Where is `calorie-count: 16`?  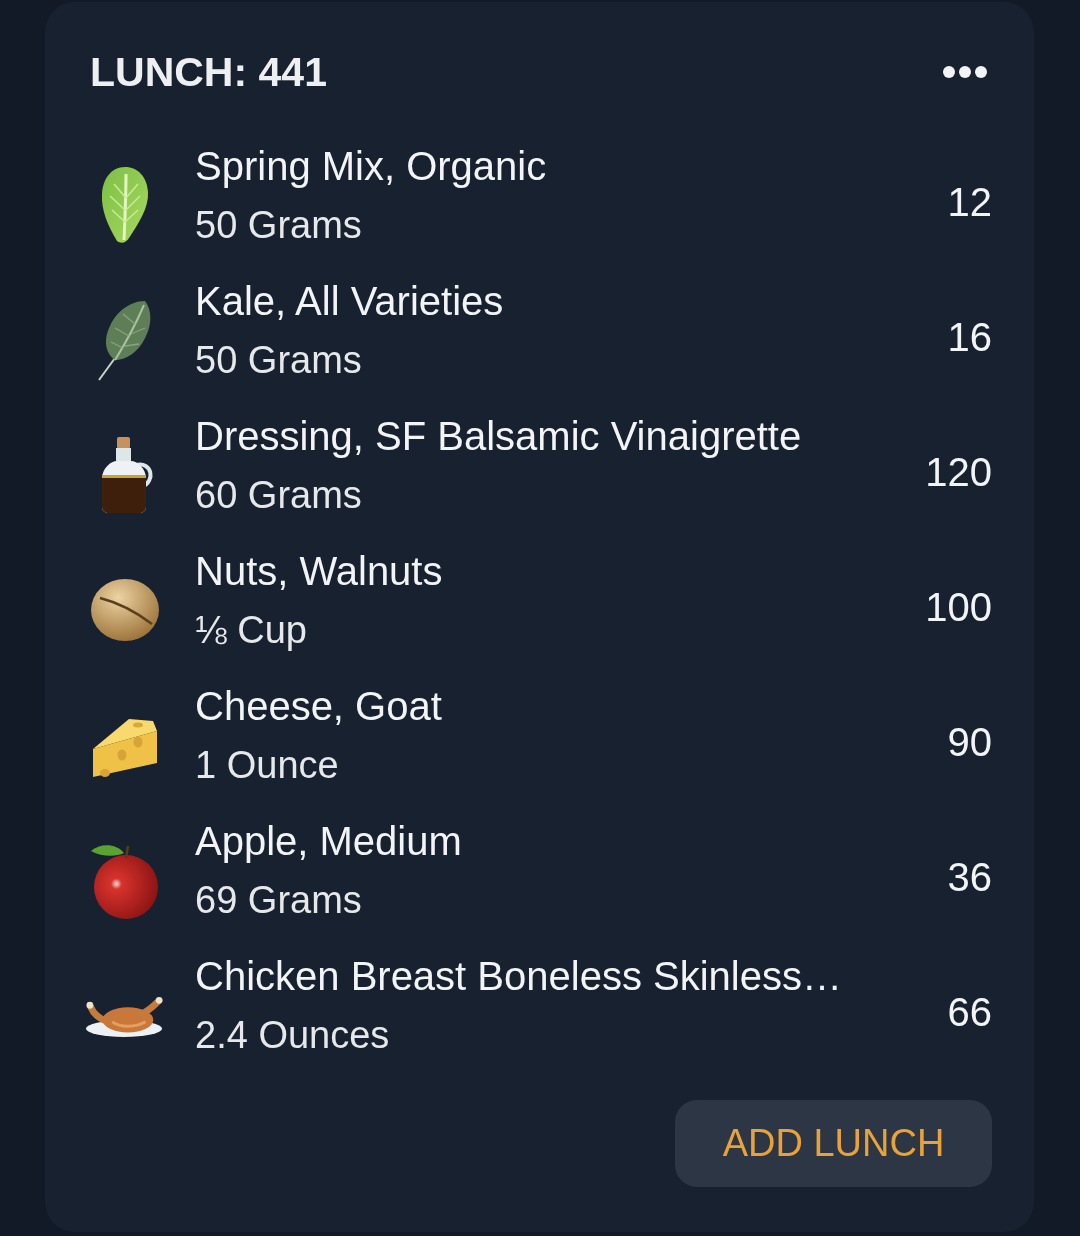
calorie-count: 16 is located at coordinates (969, 337).